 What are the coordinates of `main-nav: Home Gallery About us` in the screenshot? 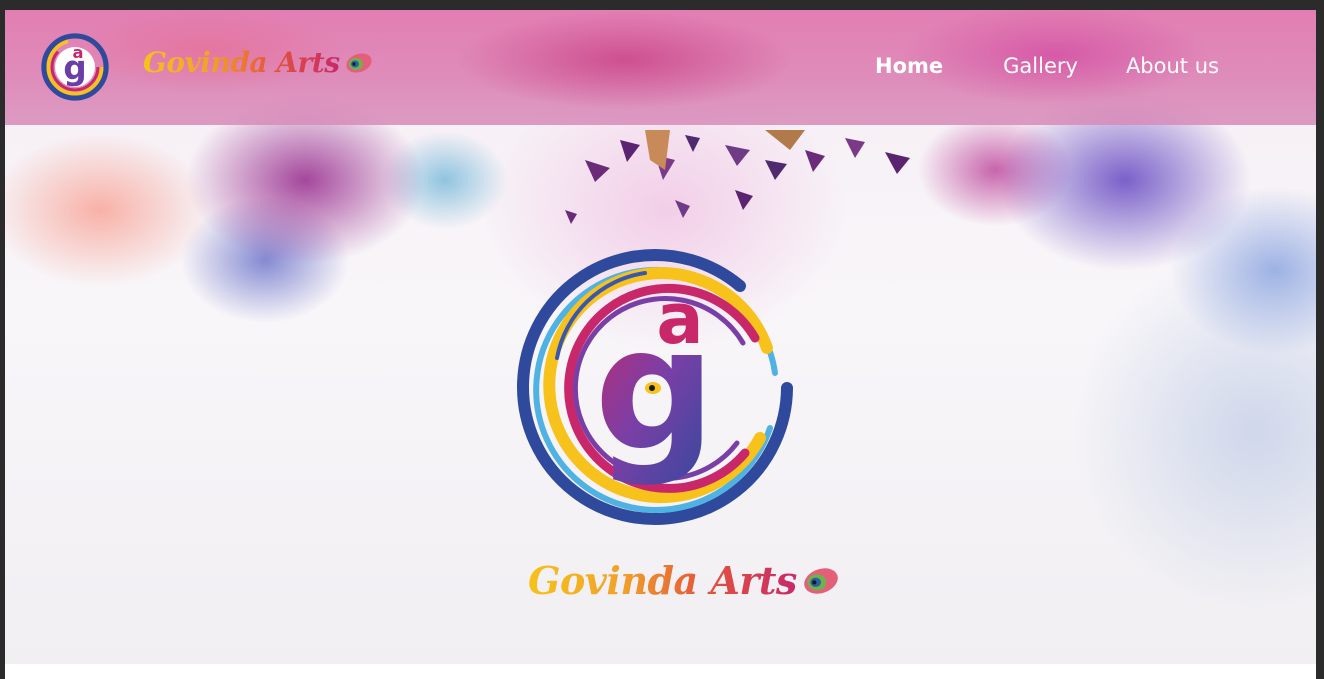 It's located at (1037, 66).